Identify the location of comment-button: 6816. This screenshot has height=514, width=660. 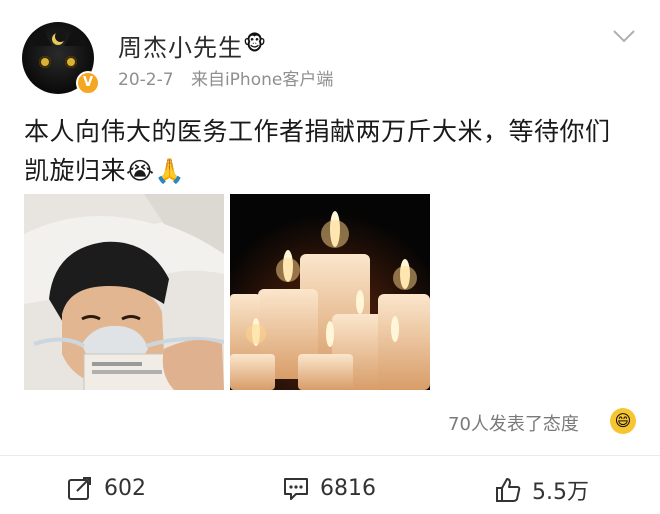
(329, 488).